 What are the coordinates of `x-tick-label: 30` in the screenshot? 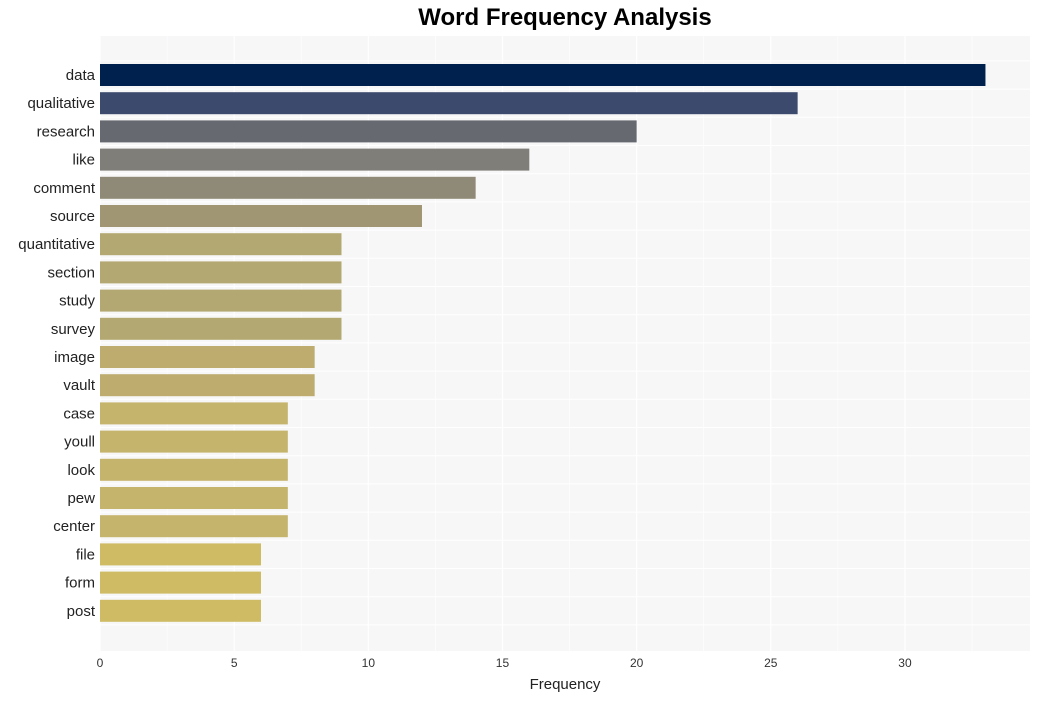 It's located at (905, 663).